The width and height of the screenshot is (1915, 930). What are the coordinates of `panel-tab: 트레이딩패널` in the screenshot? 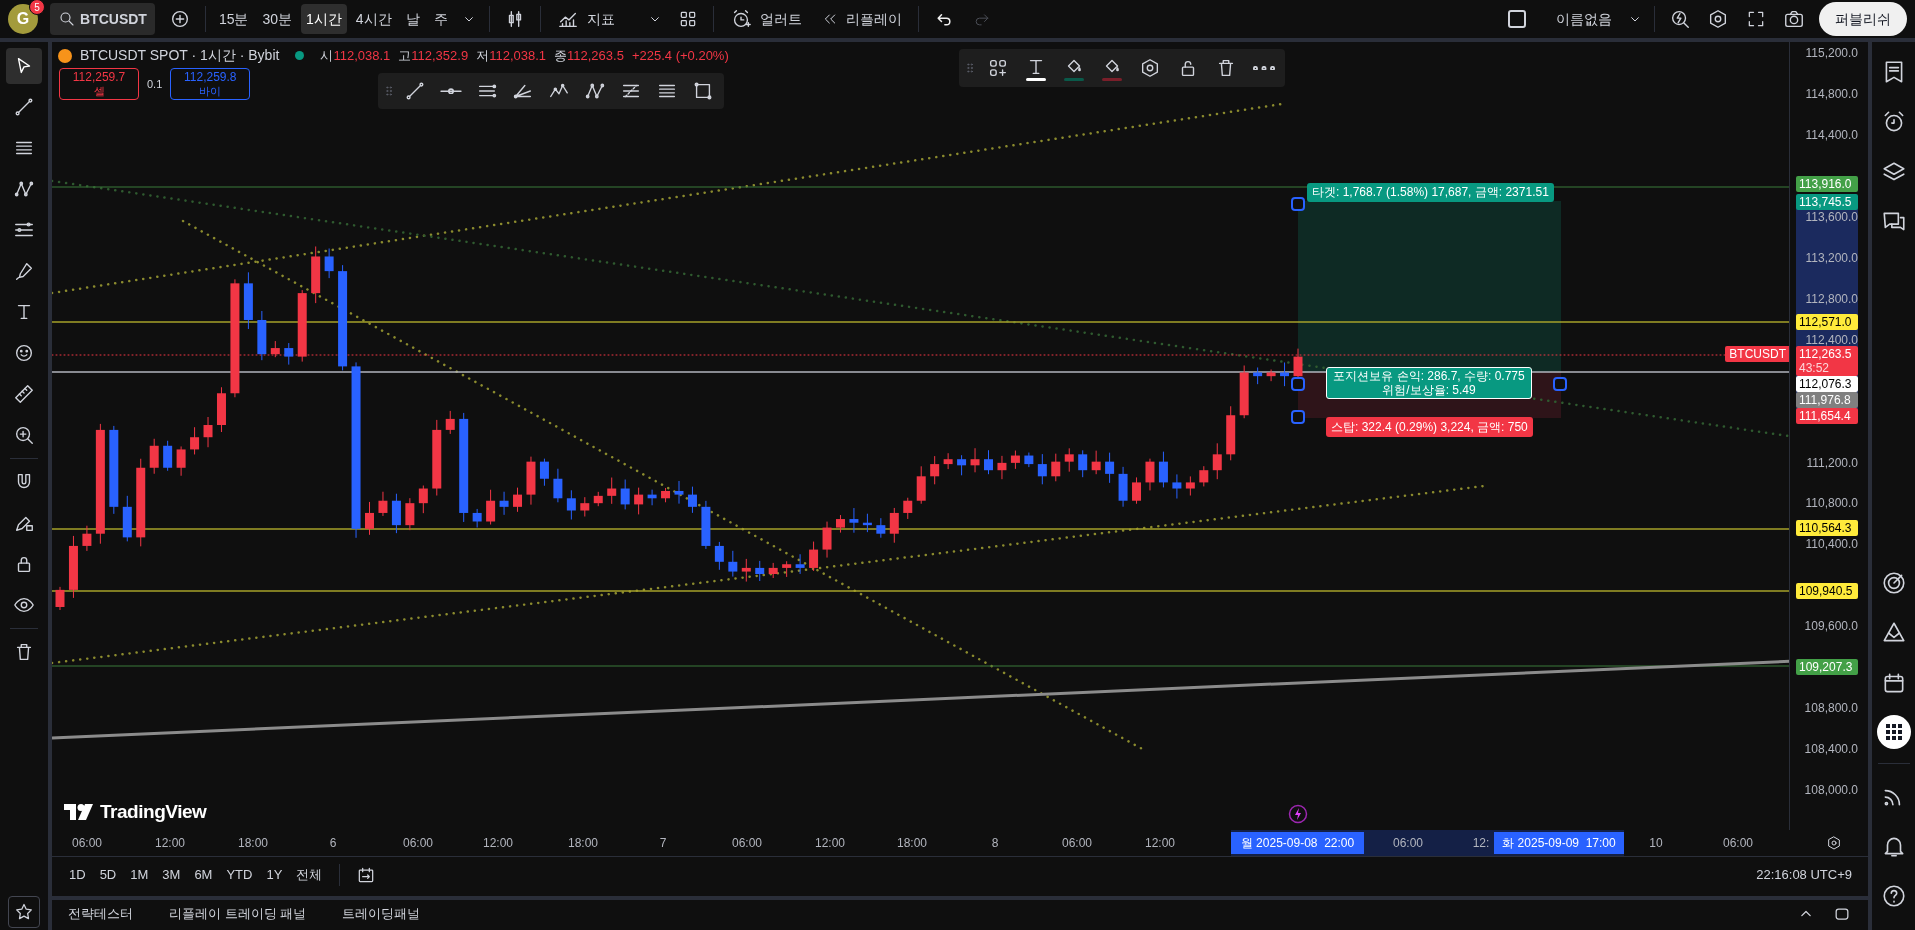 It's located at (381, 914).